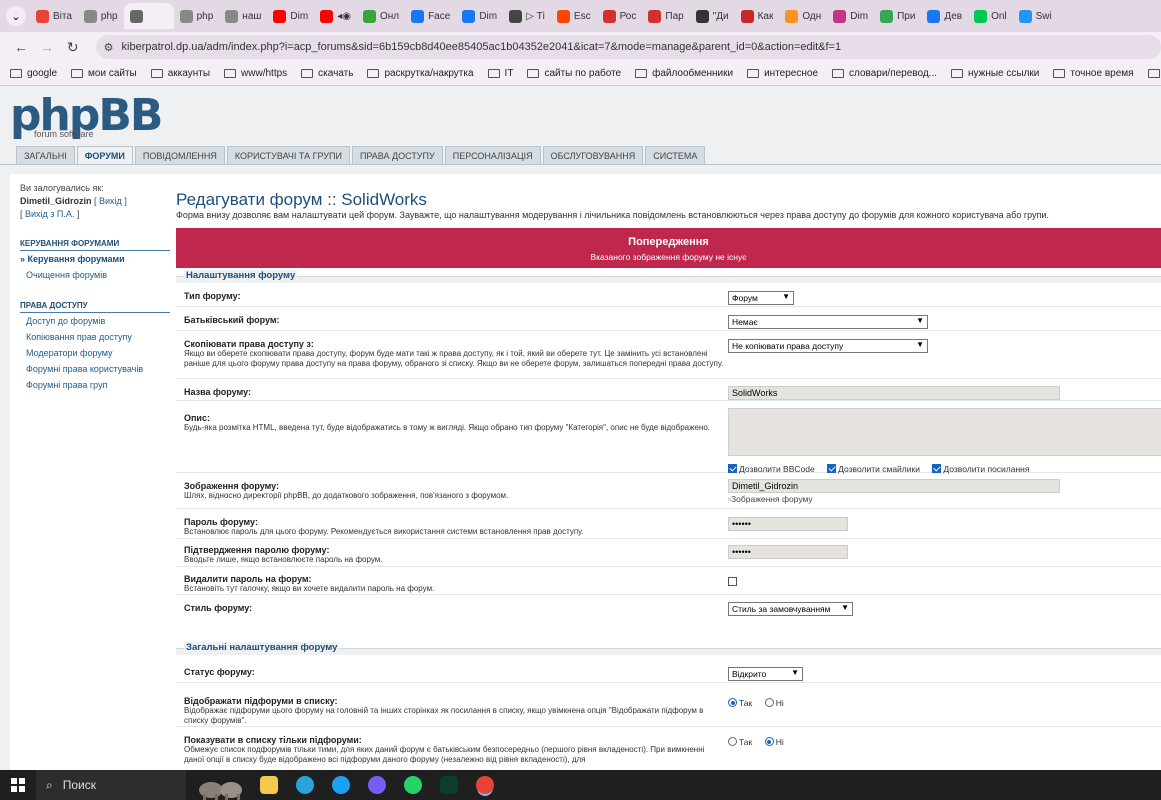 Image resolution: width=1161 pixels, height=800 pixels. What do you see at coordinates (430, 16) in the screenshot?
I see `browser-tab: Face` at bounding box center [430, 16].